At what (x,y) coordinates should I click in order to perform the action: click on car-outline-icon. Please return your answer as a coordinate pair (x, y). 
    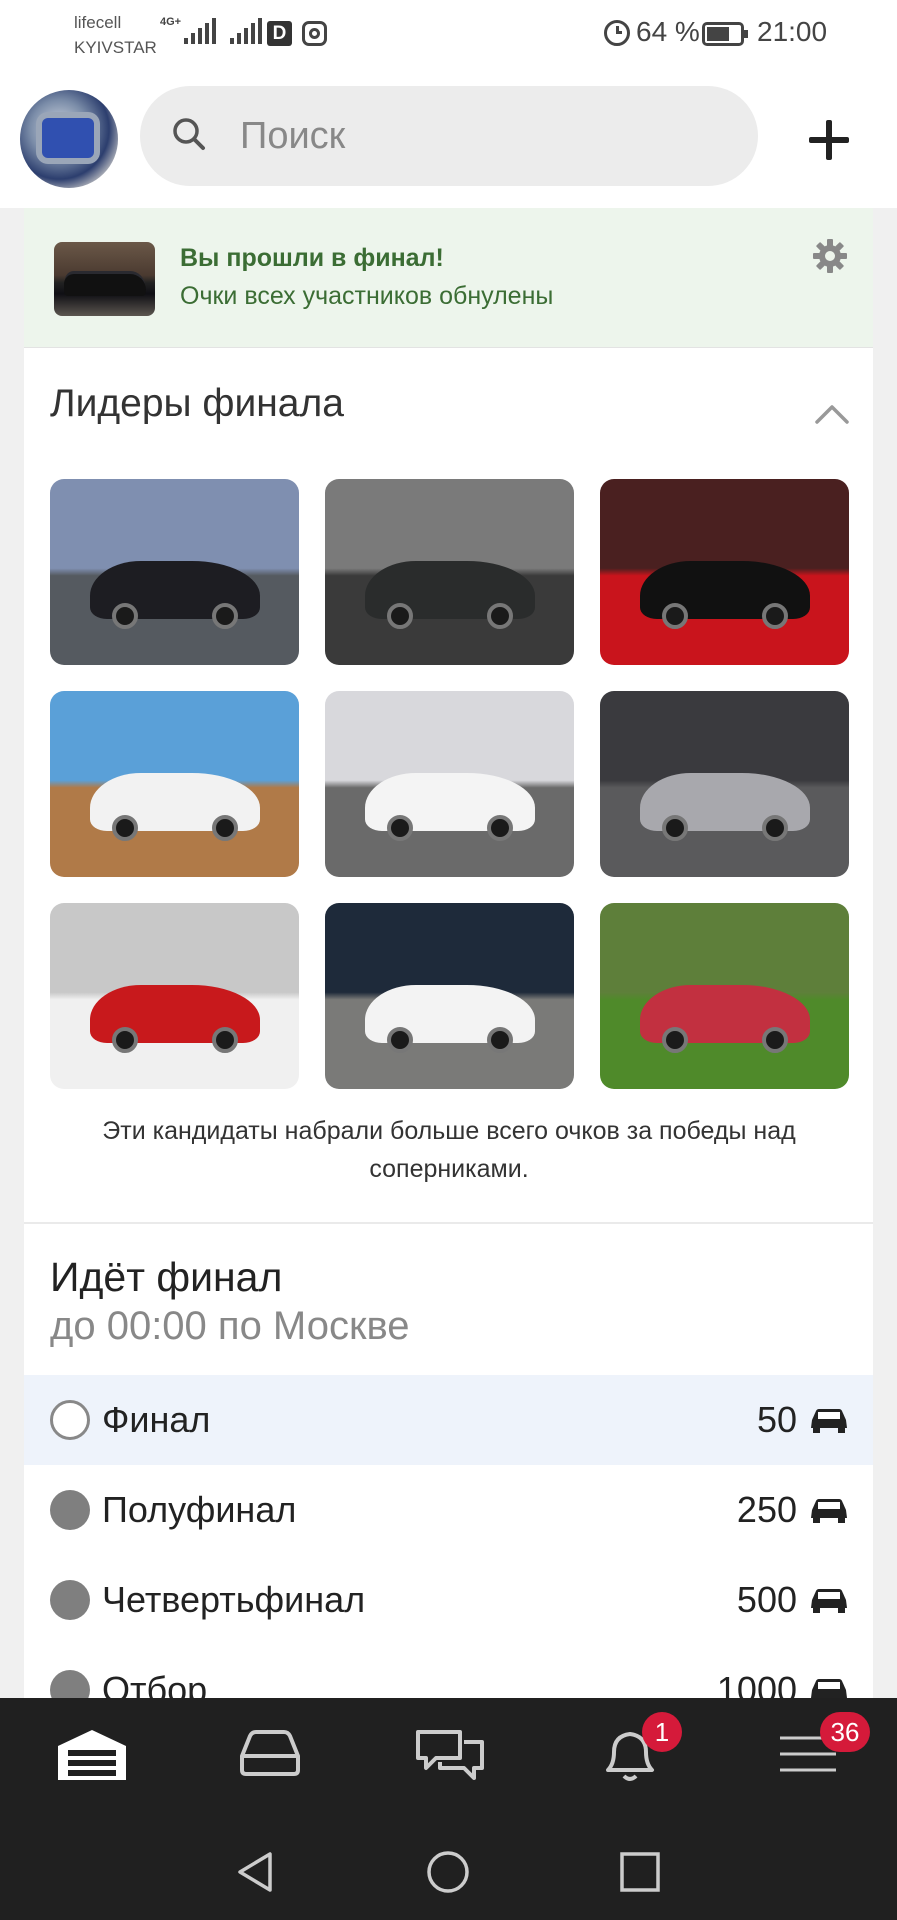
    Looking at the image, I should click on (270, 1753).